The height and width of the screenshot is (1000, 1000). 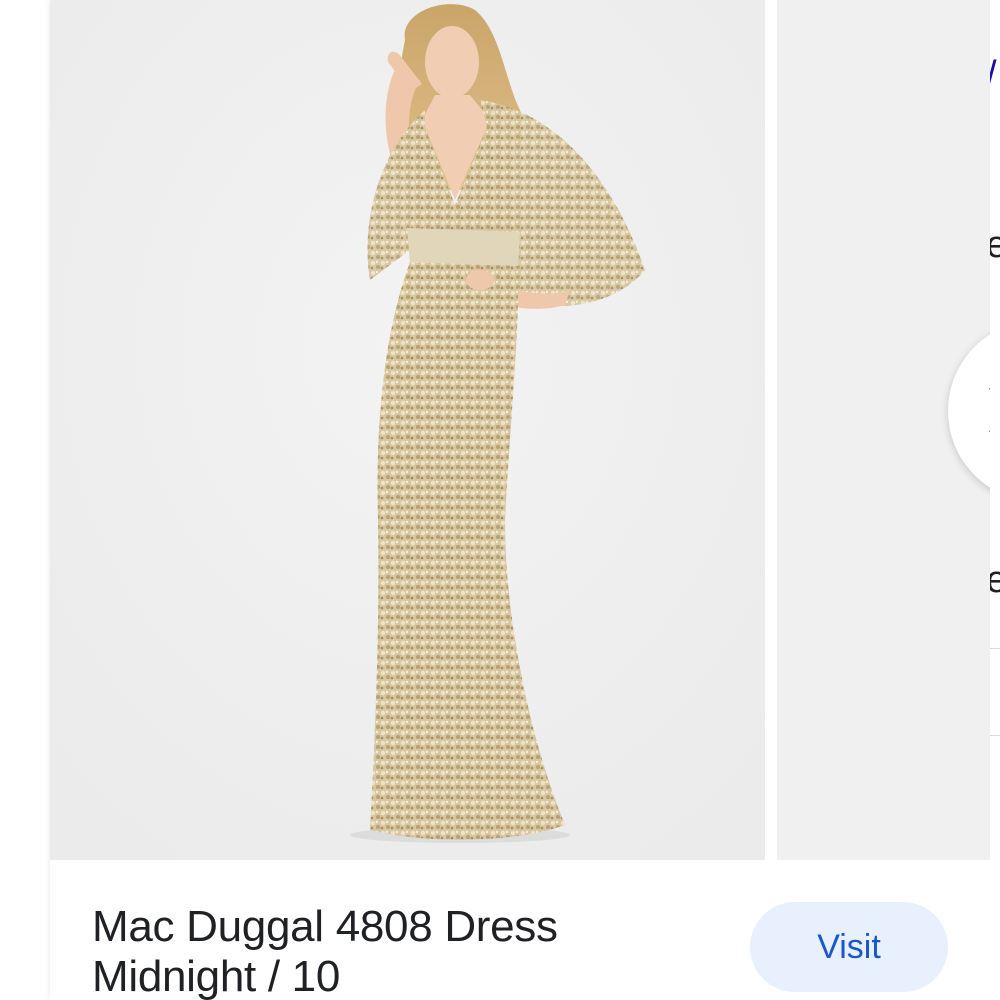 What do you see at coordinates (325, 926) in the screenshot?
I see `product-title-line1: Mac Duggal 4808 Dress` at bounding box center [325, 926].